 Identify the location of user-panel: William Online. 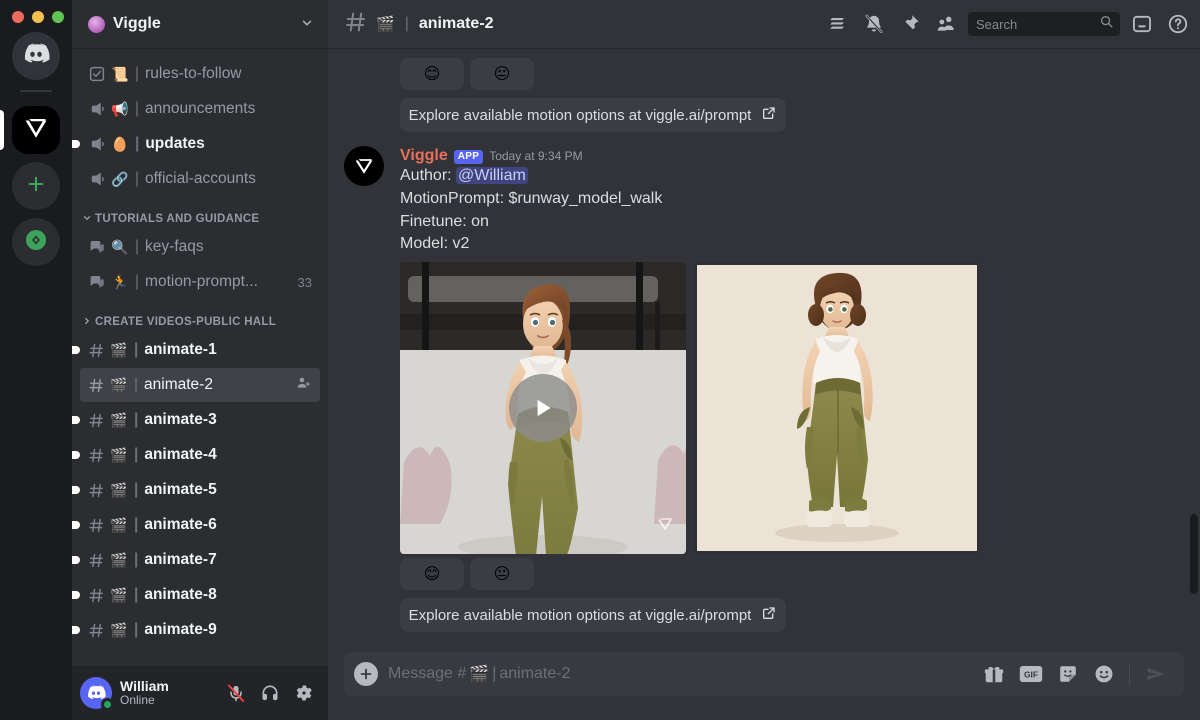
(200, 693).